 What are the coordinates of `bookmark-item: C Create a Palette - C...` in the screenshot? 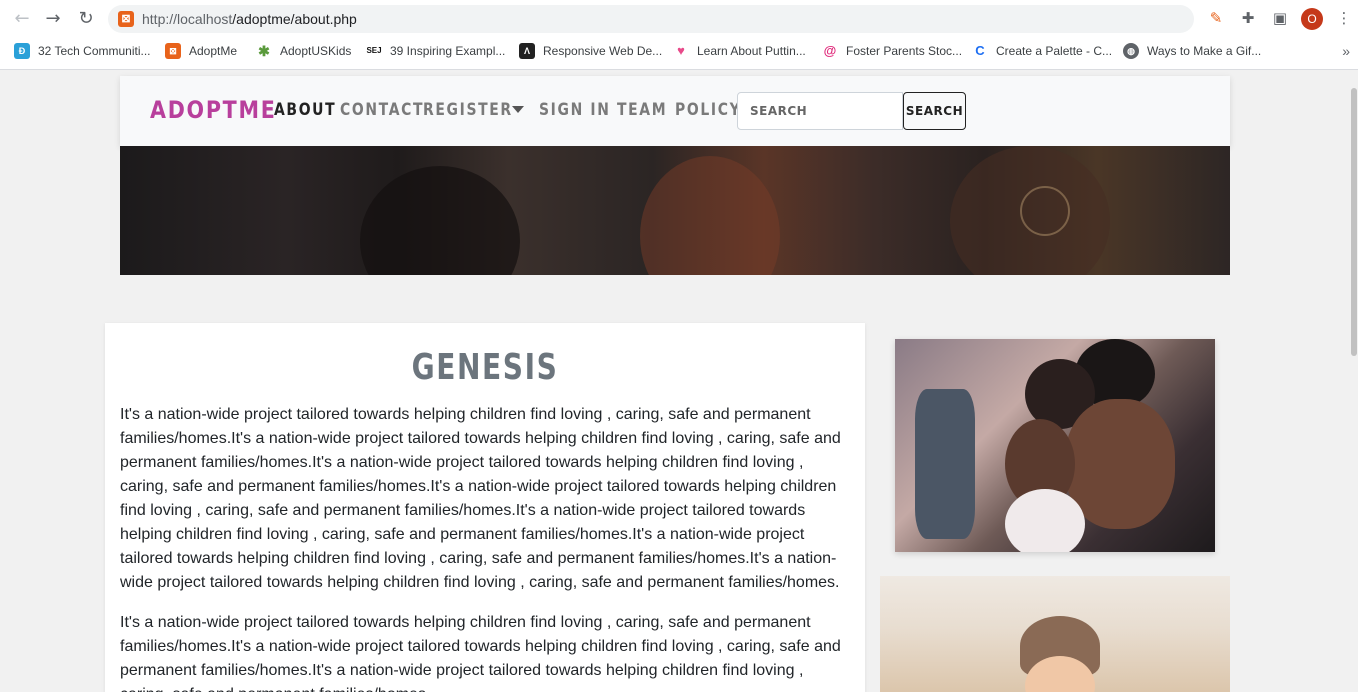 It's located at (1042, 51).